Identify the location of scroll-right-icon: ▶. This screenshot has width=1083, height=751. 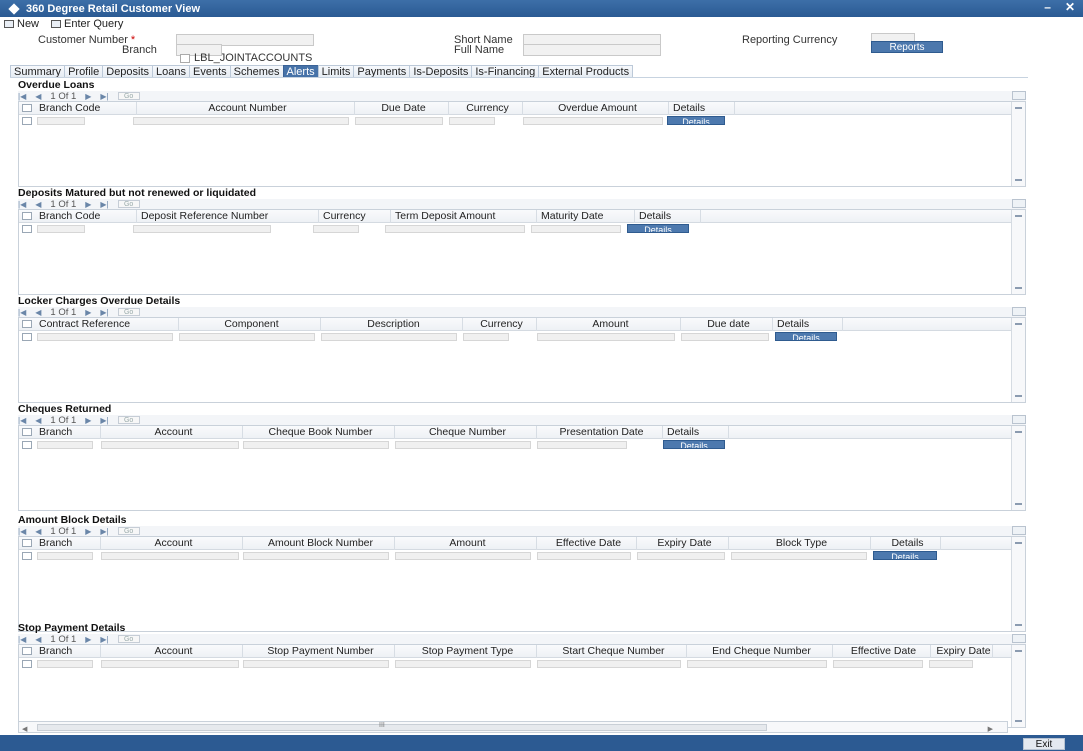
(990, 729).